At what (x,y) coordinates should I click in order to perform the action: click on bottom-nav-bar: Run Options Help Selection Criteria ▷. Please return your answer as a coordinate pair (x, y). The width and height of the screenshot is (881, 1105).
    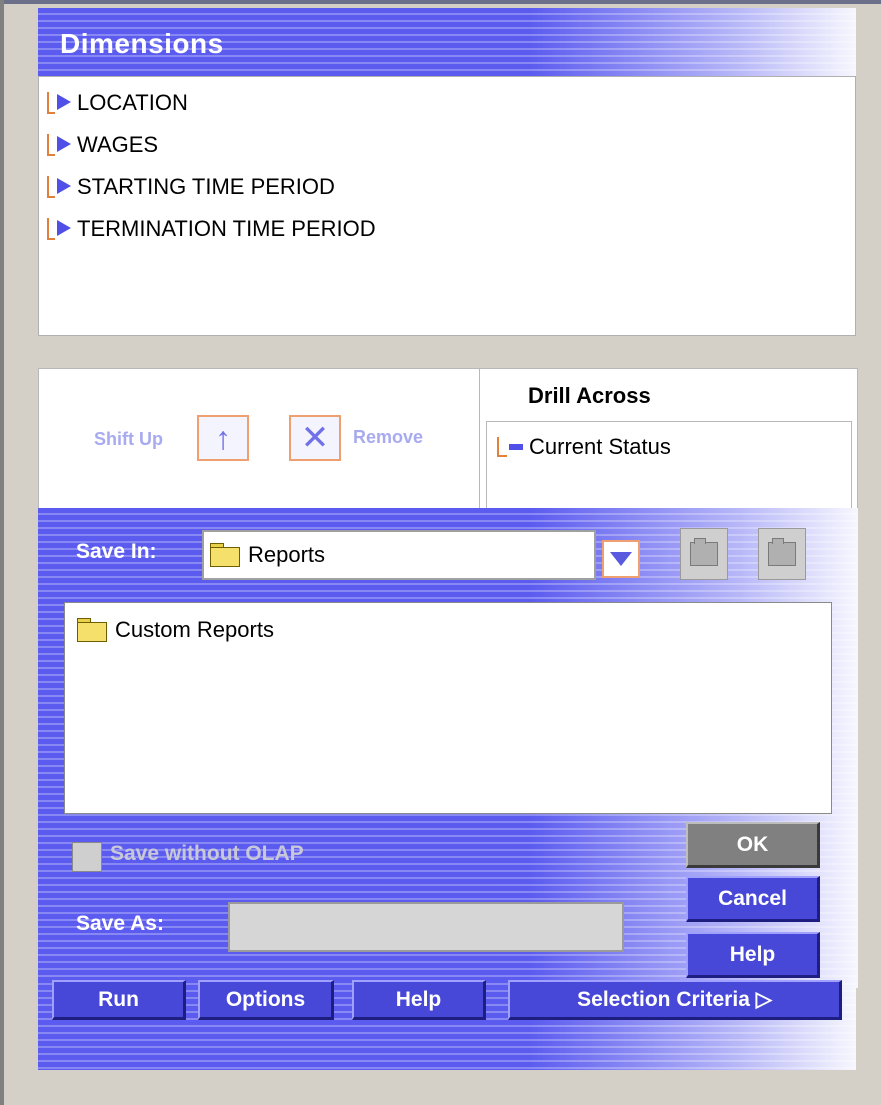
    Looking at the image, I should click on (447, 1024).